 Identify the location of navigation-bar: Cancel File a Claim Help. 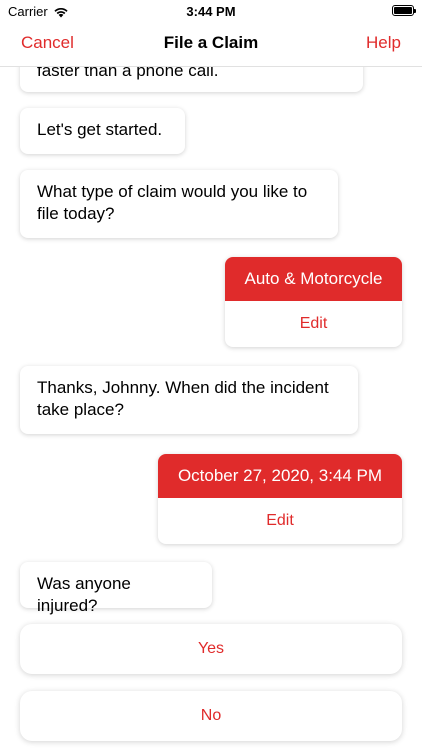
(211, 44).